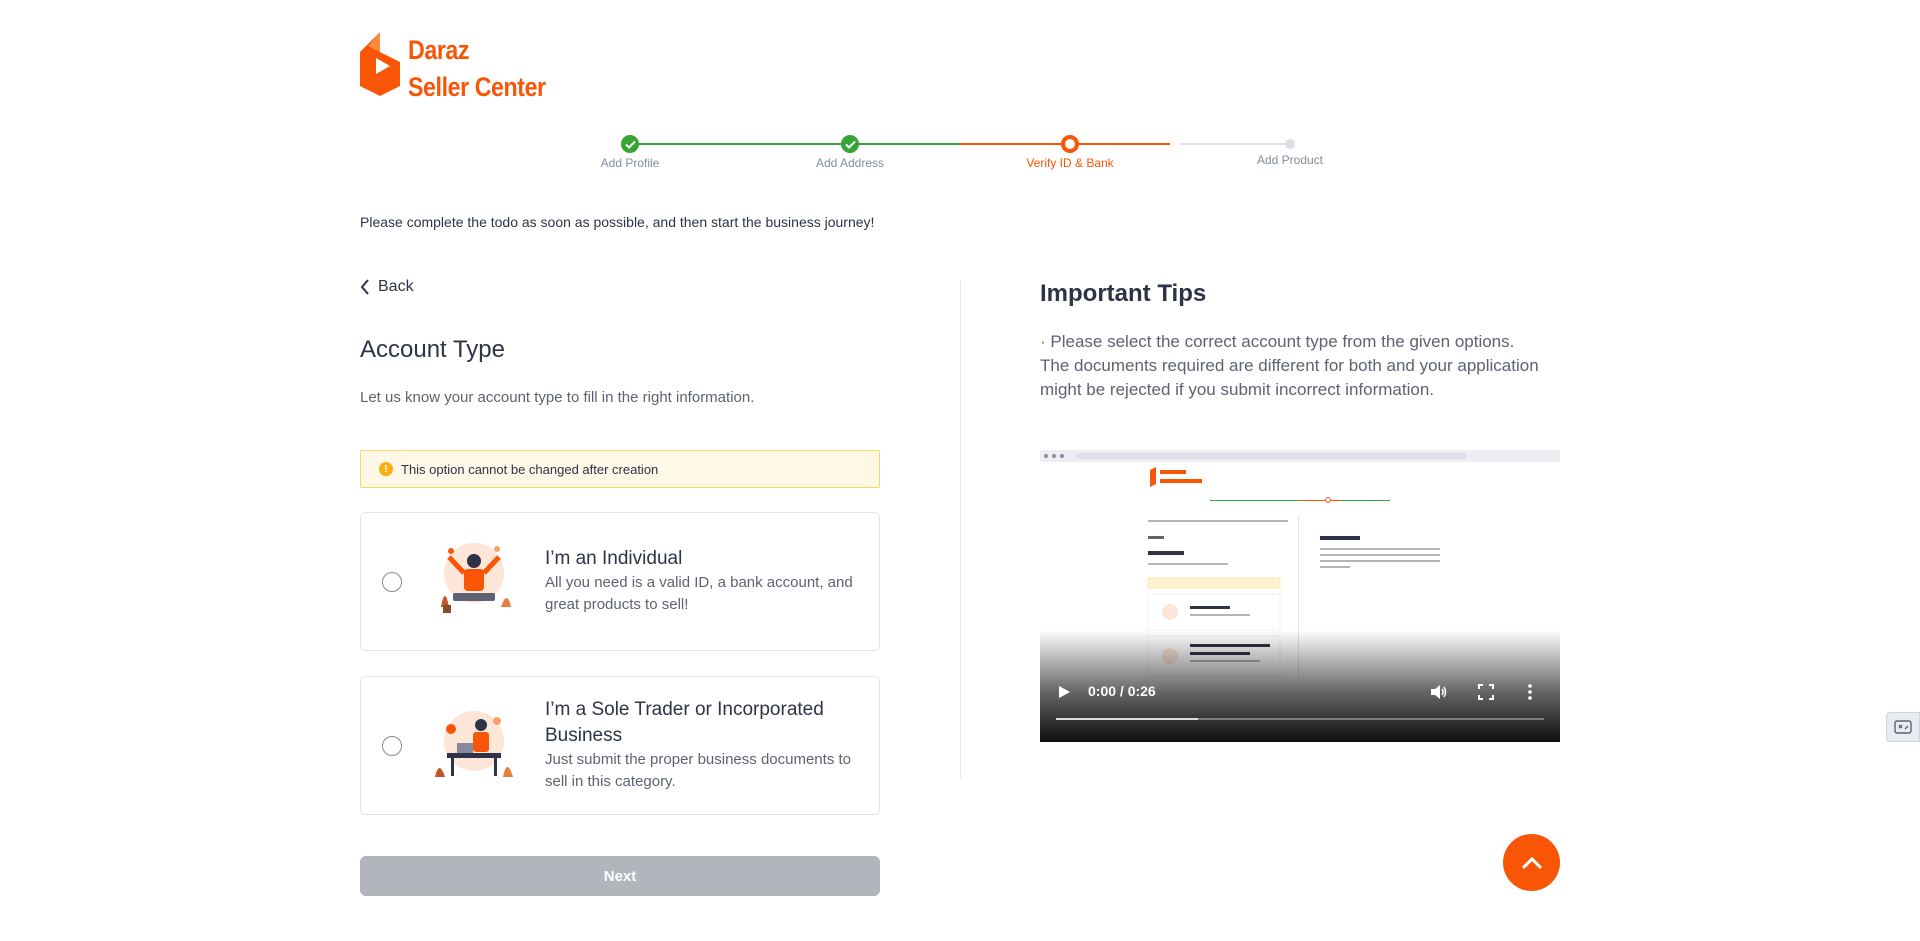 The width and height of the screenshot is (1920, 941). Describe the element at coordinates (1300, 719) in the screenshot. I see `video-progress-bar` at that location.